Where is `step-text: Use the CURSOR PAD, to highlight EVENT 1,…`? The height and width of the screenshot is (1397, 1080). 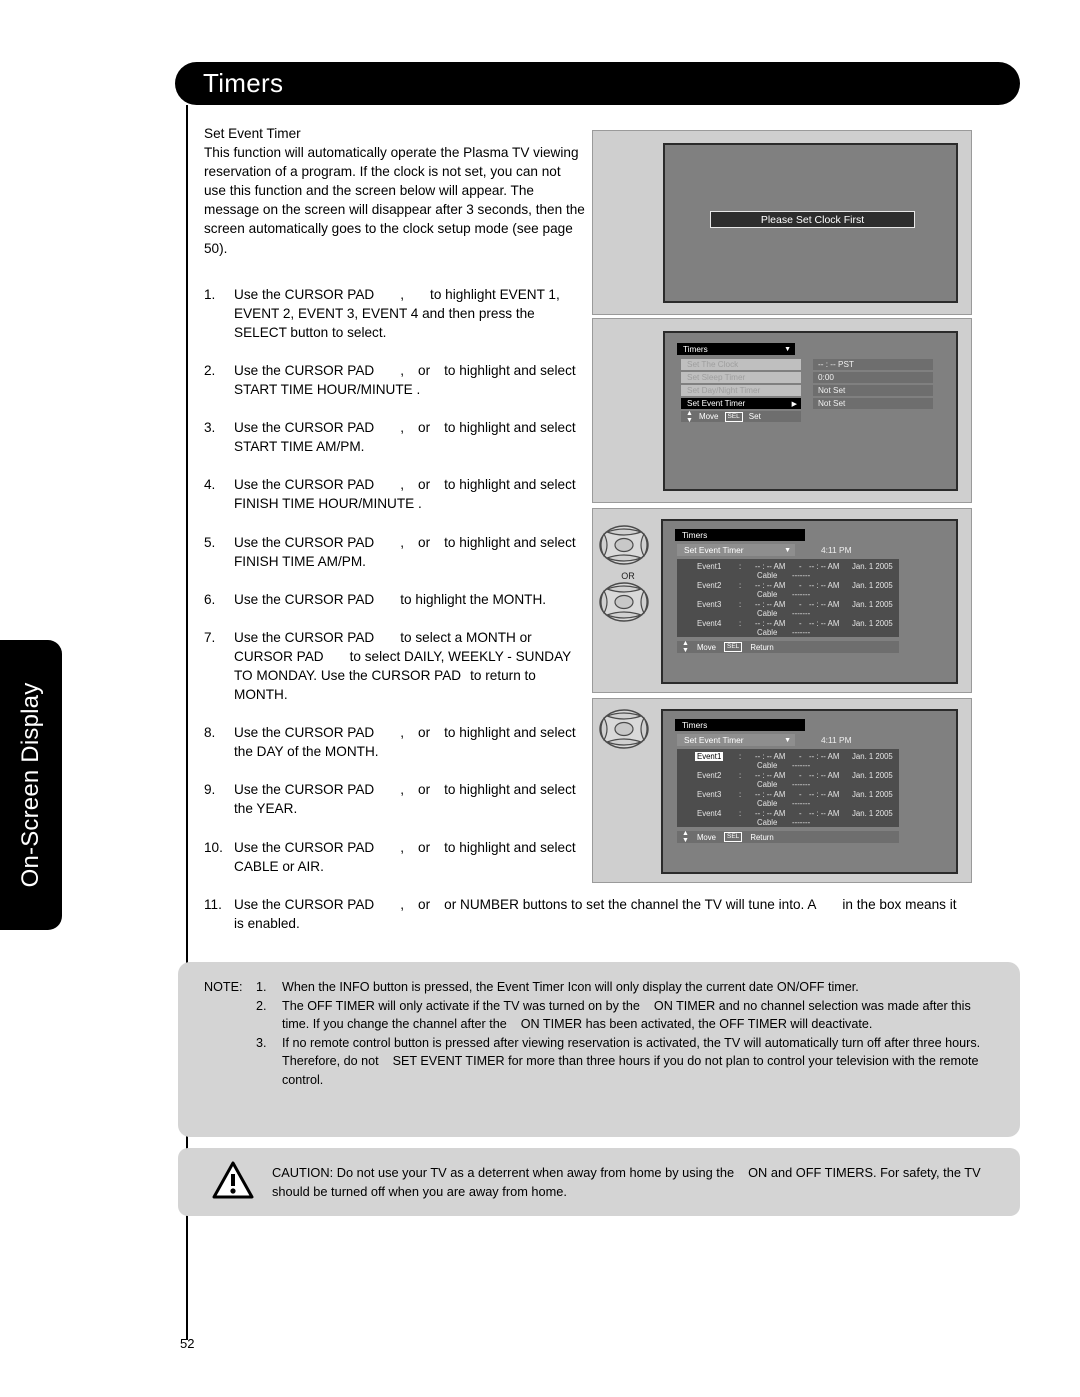
step-text: Use the CURSOR PAD, to highlight EVENT 1,… is located at coordinates (410, 313).